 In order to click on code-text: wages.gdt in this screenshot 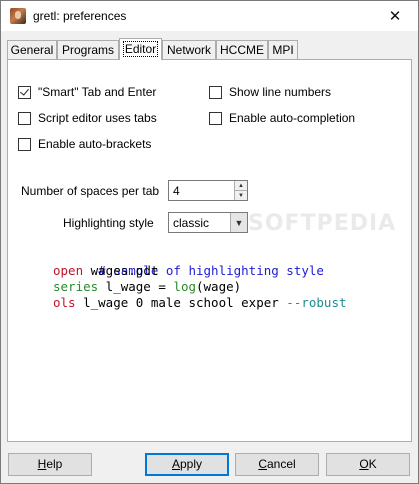, I will do `click(121, 270)`.